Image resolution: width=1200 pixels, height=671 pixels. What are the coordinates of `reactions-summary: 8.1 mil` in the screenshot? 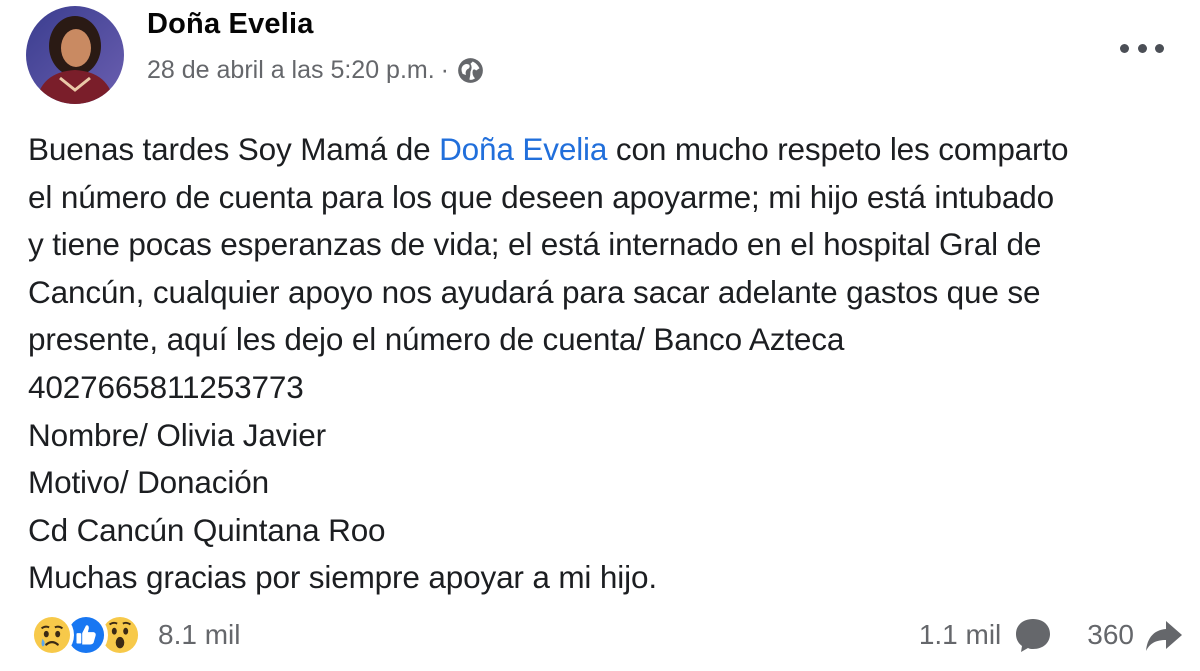 It's located at (135, 635).